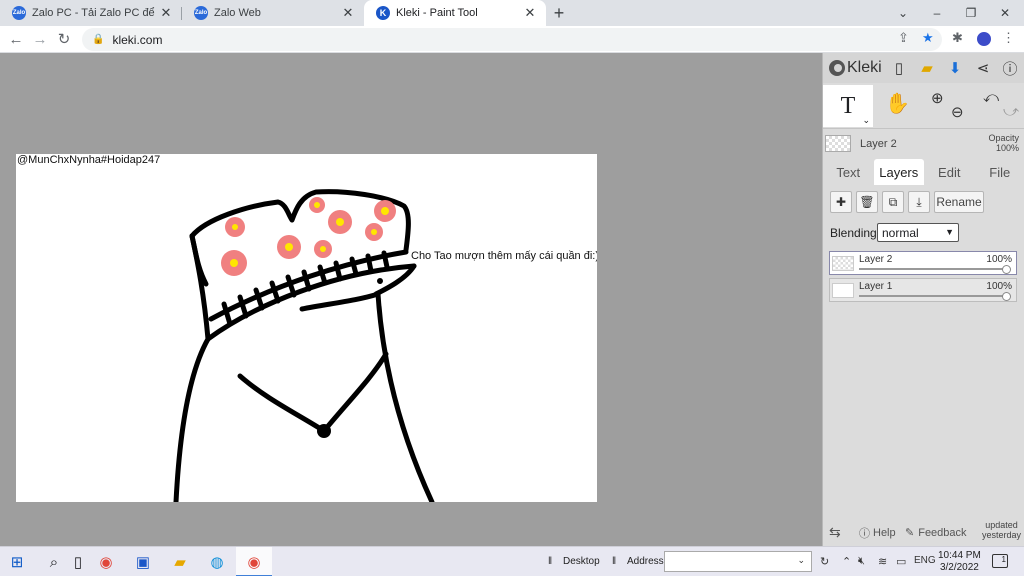  What do you see at coordinates (1011, 111) in the screenshot?
I see `redo-icon: ⤻` at bounding box center [1011, 111].